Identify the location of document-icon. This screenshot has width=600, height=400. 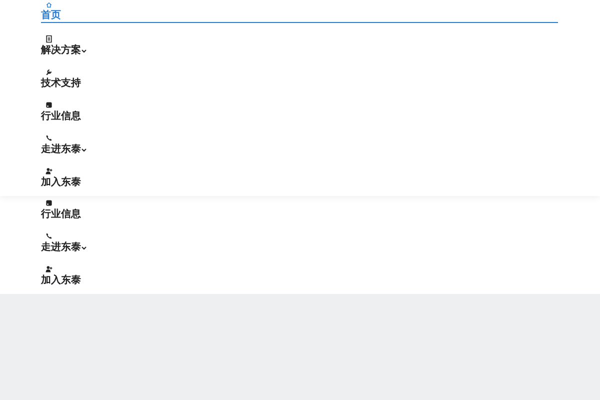
(49, 39).